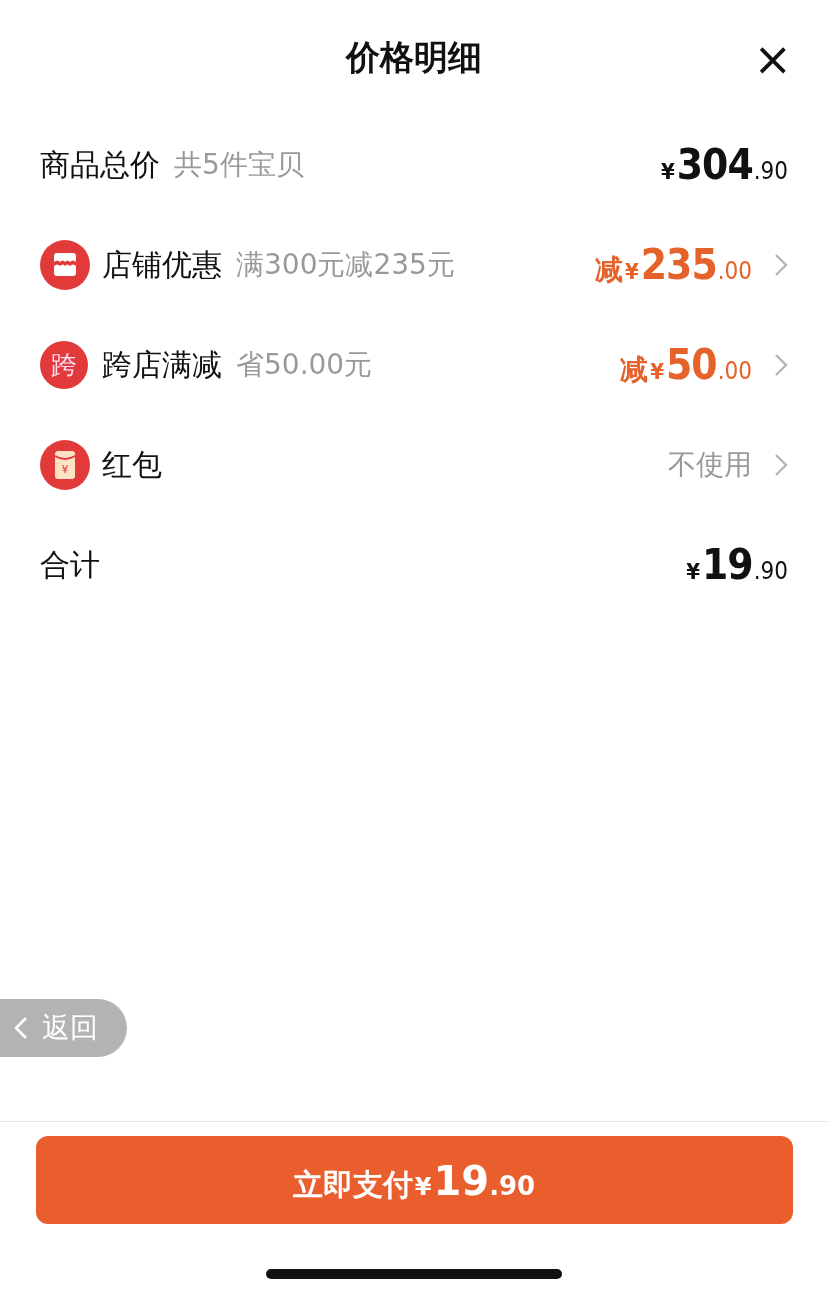 This screenshot has width=828, height=1296. I want to click on row-note: 满300元减235元, so click(345, 265).